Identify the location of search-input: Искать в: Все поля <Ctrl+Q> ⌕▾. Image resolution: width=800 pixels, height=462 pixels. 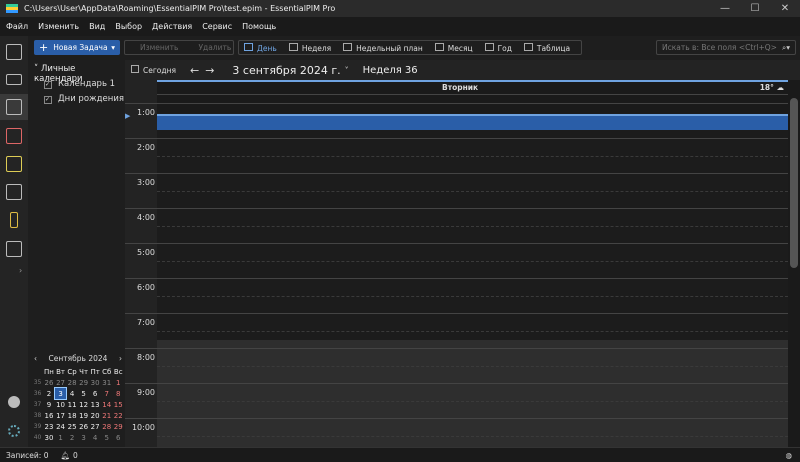
(726, 47).